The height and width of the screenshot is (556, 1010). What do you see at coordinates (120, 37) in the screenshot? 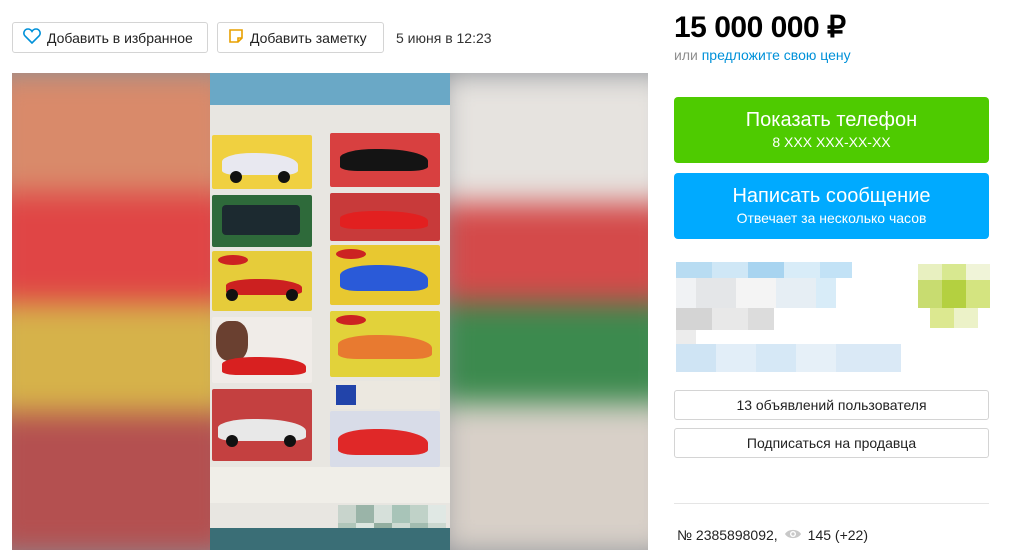
I see `favorite-label: Добавить в избранное` at bounding box center [120, 37].